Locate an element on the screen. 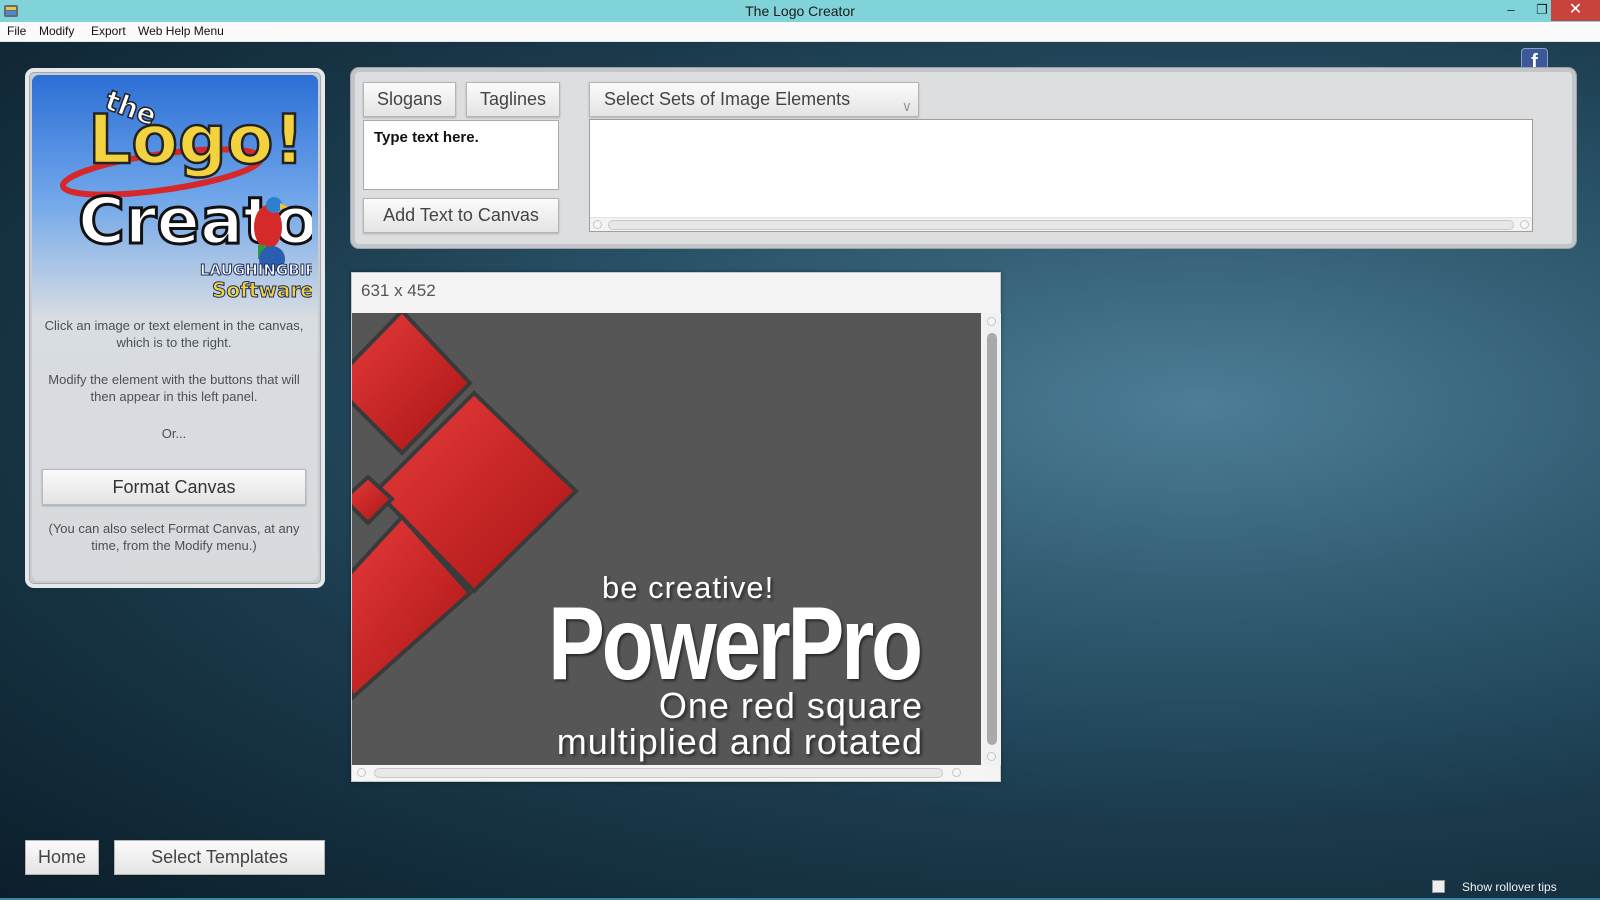  canvas-scroll-right-arrow is located at coordinates (956, 772).